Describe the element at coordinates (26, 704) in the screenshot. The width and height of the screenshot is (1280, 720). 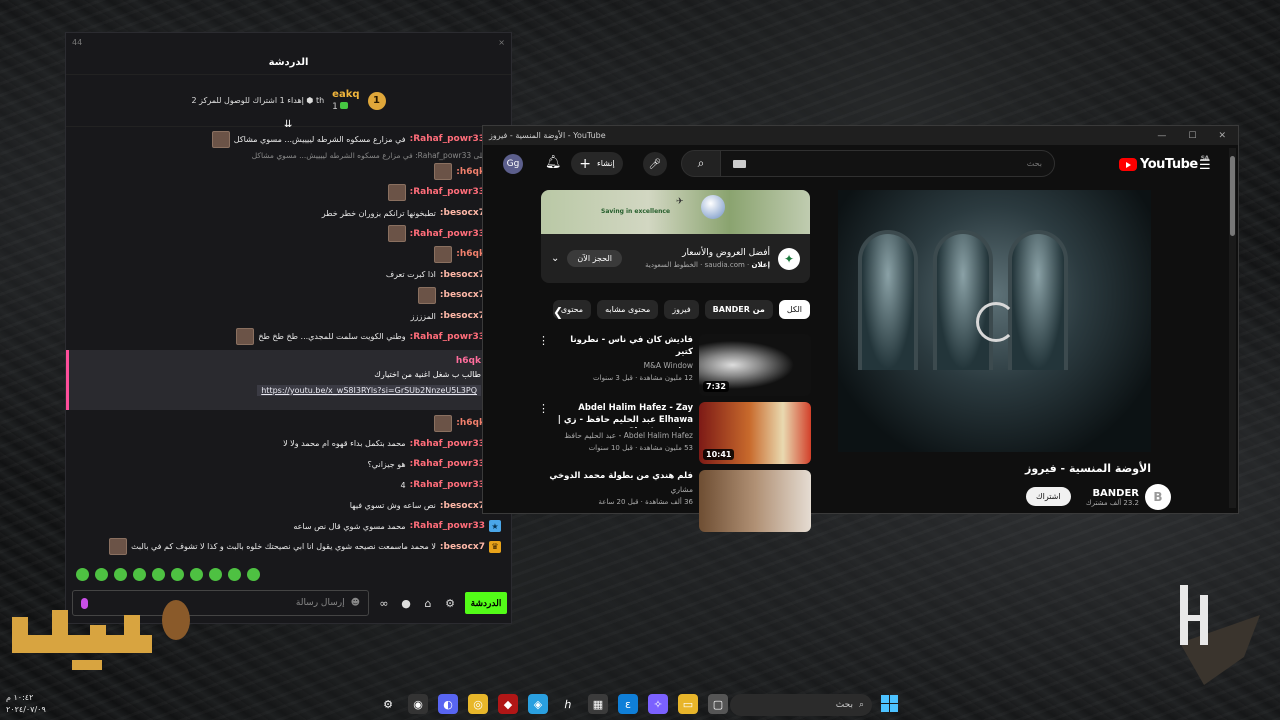
I see `system-clock: ١٠:٤٢ م ٢٠٢٤/٠٧/٠٩` at that location.